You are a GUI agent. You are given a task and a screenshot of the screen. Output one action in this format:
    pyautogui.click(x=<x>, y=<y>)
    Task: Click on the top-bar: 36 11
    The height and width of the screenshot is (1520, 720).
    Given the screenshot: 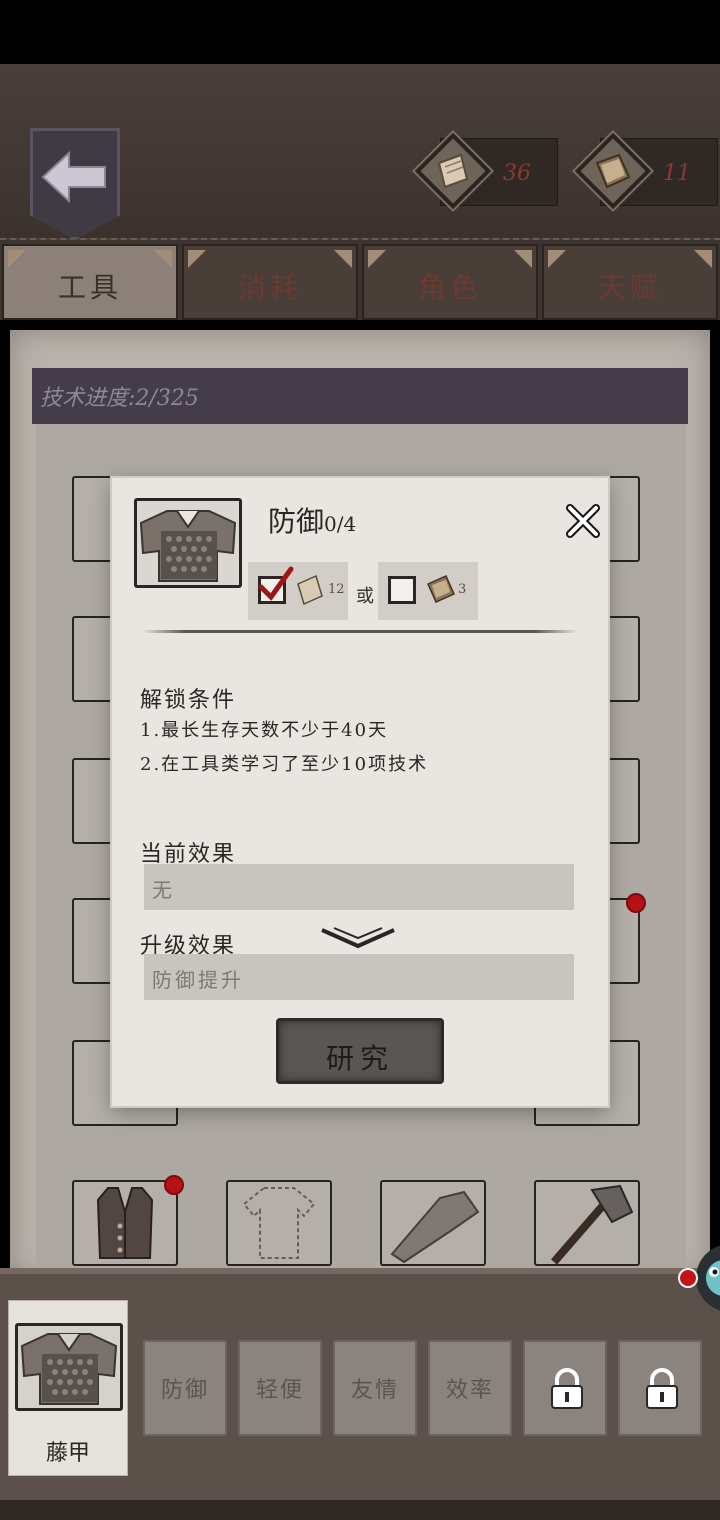 What is the action you would take?
    pyautogui.click(x=360, y=152)
    